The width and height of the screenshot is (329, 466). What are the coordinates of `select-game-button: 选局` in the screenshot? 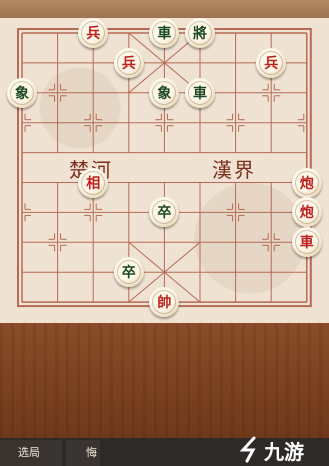 It's located at (31, 453).